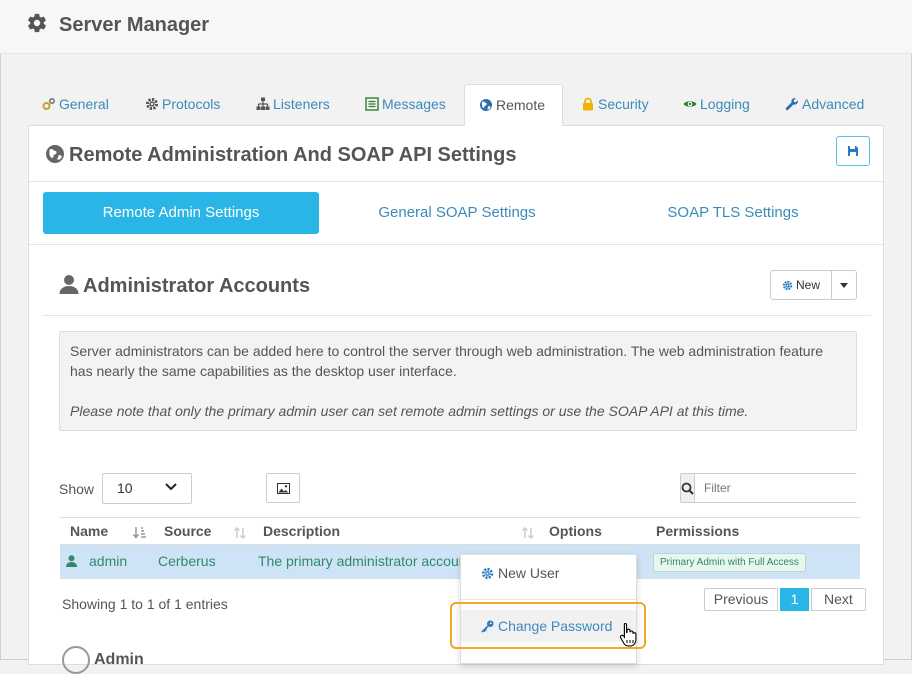 The image size is (912, 674). Describe the element at coordinates (145, 604) in the screenshot. I see `entries-info: Showing 1 to 1 of 1 entries` at that location.